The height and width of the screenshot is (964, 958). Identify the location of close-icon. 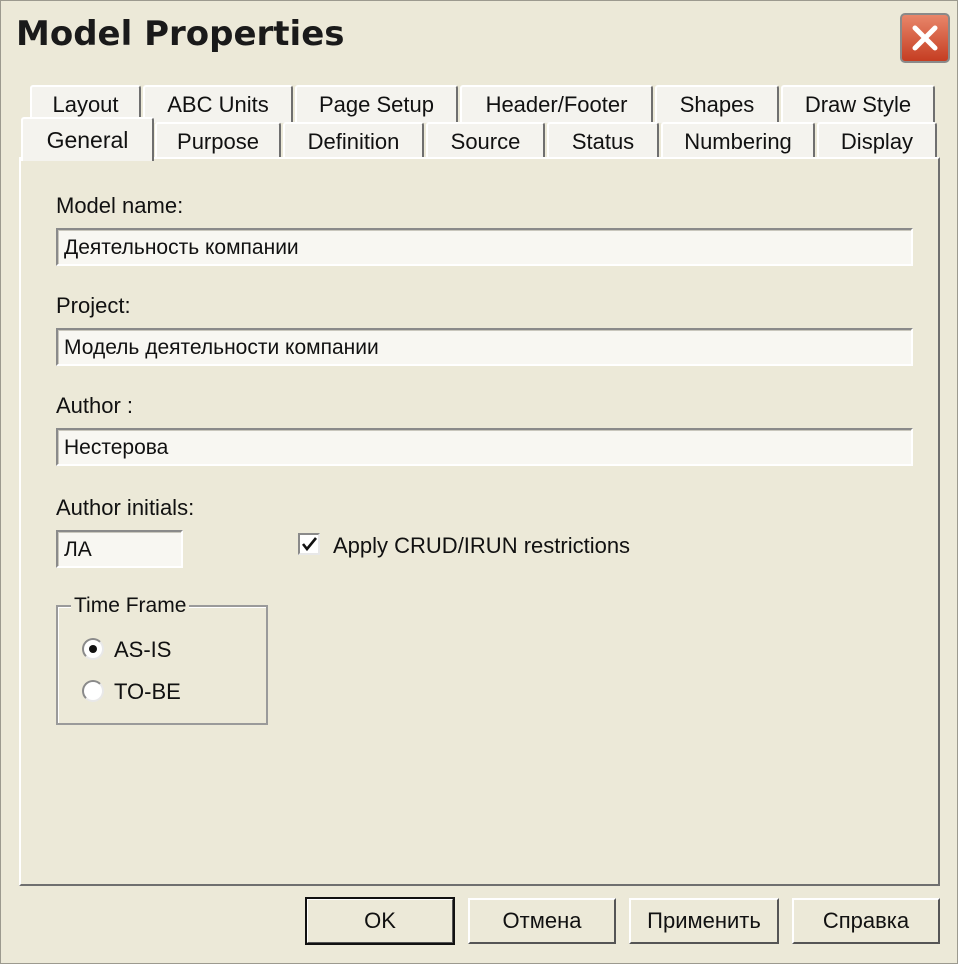
(925, 38).